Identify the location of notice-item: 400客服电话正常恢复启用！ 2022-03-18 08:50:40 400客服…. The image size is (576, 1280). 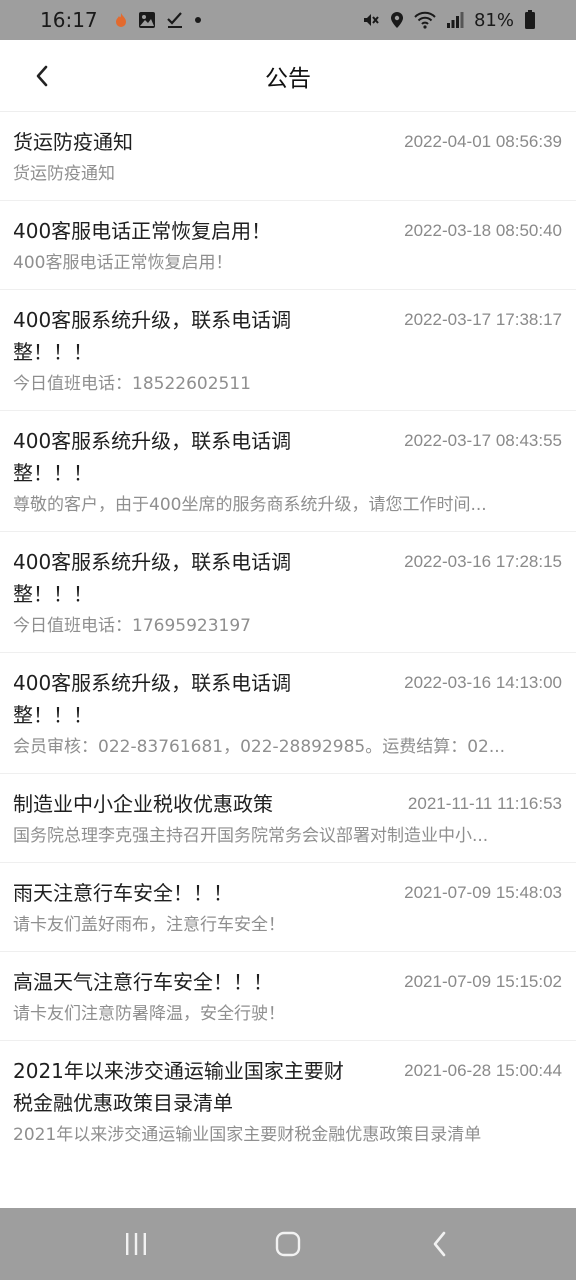
(288, 245).